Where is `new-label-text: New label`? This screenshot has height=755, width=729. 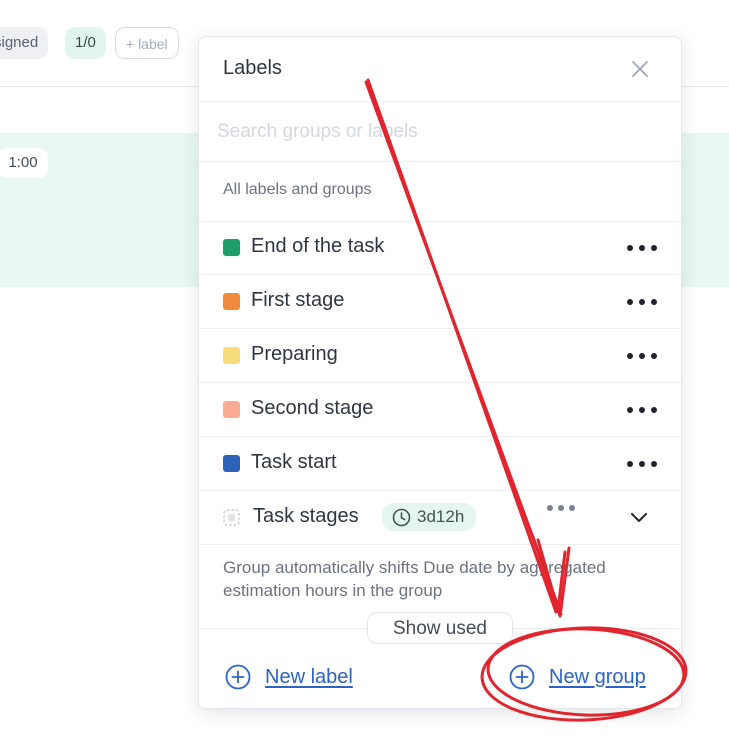
new-label-text: New label is located at coordinates (309, 676).